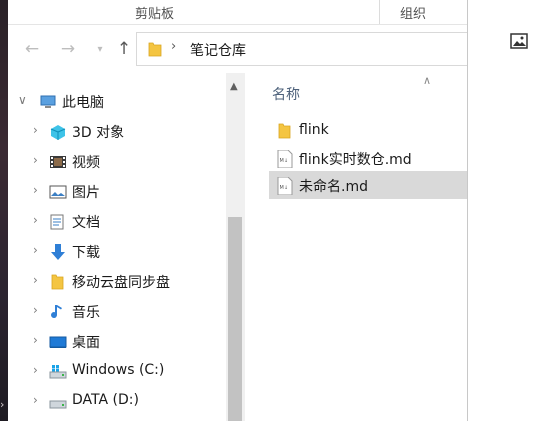 Image resolution: width=534 pixels, height=421 pixels. What do you see at coordinates (58, 192) in the screenshot?
I see `pictures-icon` at bounding box center [58, 192].